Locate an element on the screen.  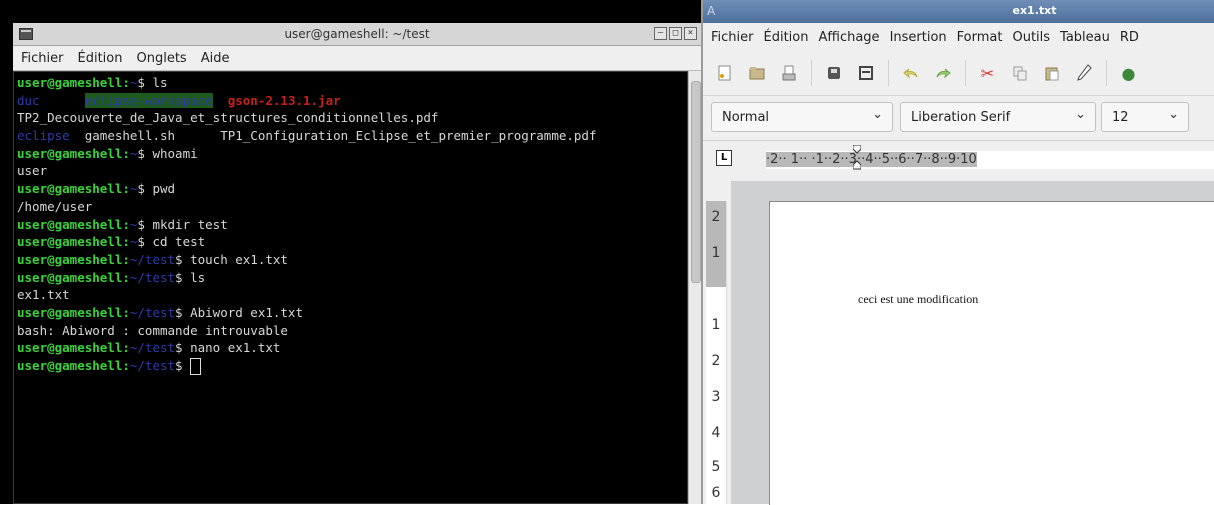
indent-marker-icon is located at coordinates (857, 158).